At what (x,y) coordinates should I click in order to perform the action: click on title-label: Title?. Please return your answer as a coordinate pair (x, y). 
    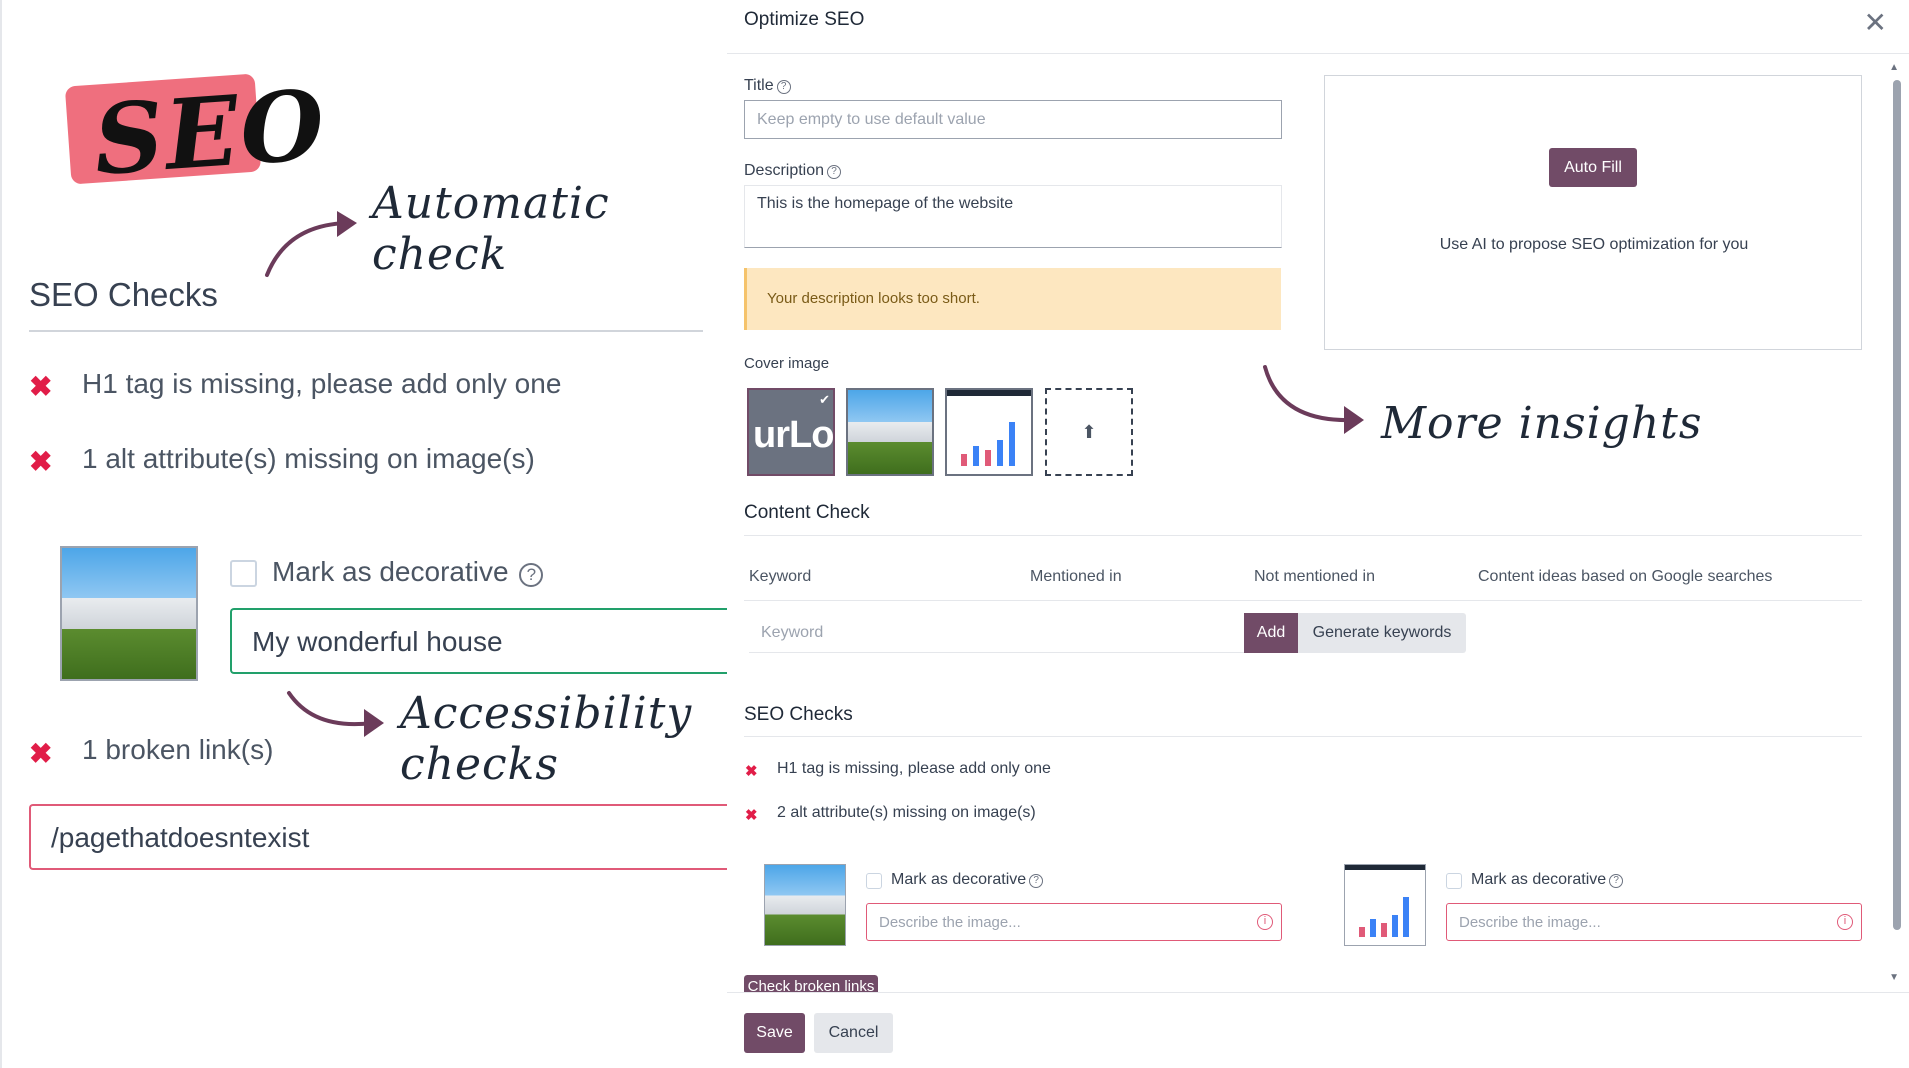
    Looking at the image, I should click on (767, 86).